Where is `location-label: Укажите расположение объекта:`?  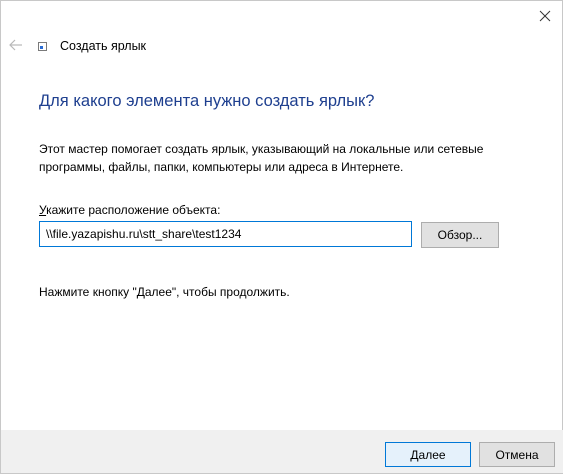 location-label: Укажите расположение объекта: is located at coordinates (129, 210).